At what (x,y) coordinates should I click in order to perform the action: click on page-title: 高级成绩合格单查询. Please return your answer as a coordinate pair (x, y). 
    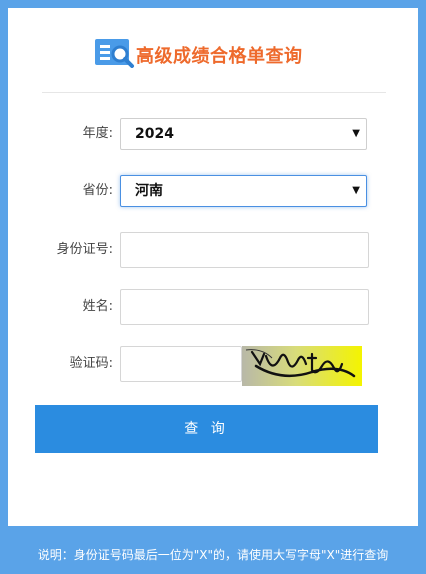
    Looking at the image, I should click on (219, 56).